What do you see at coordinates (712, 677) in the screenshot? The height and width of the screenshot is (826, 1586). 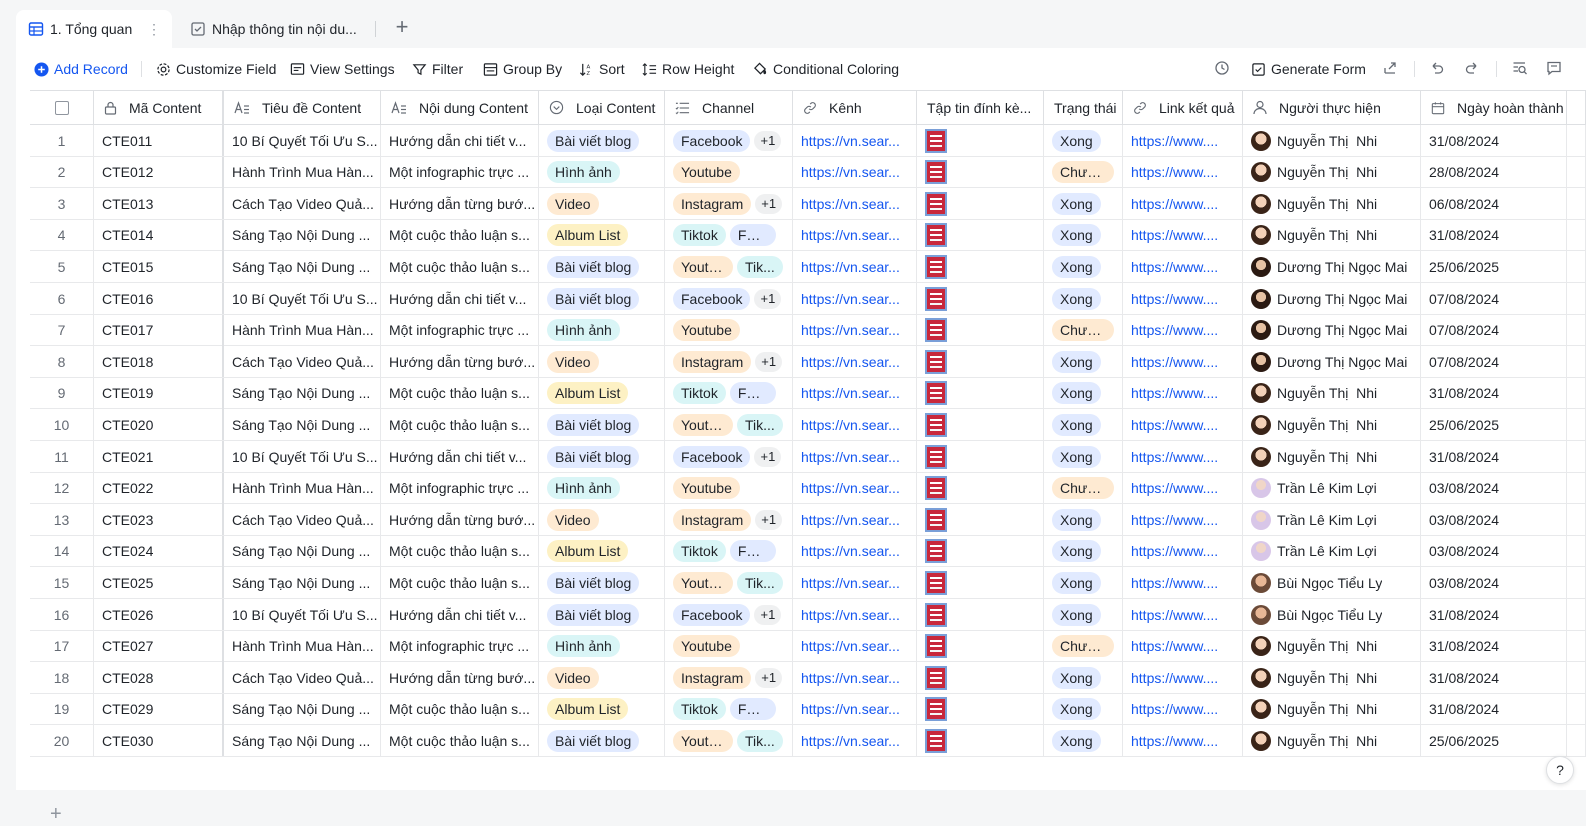 I see `channel-tag: Instagram` at bounding box center [712, 677].